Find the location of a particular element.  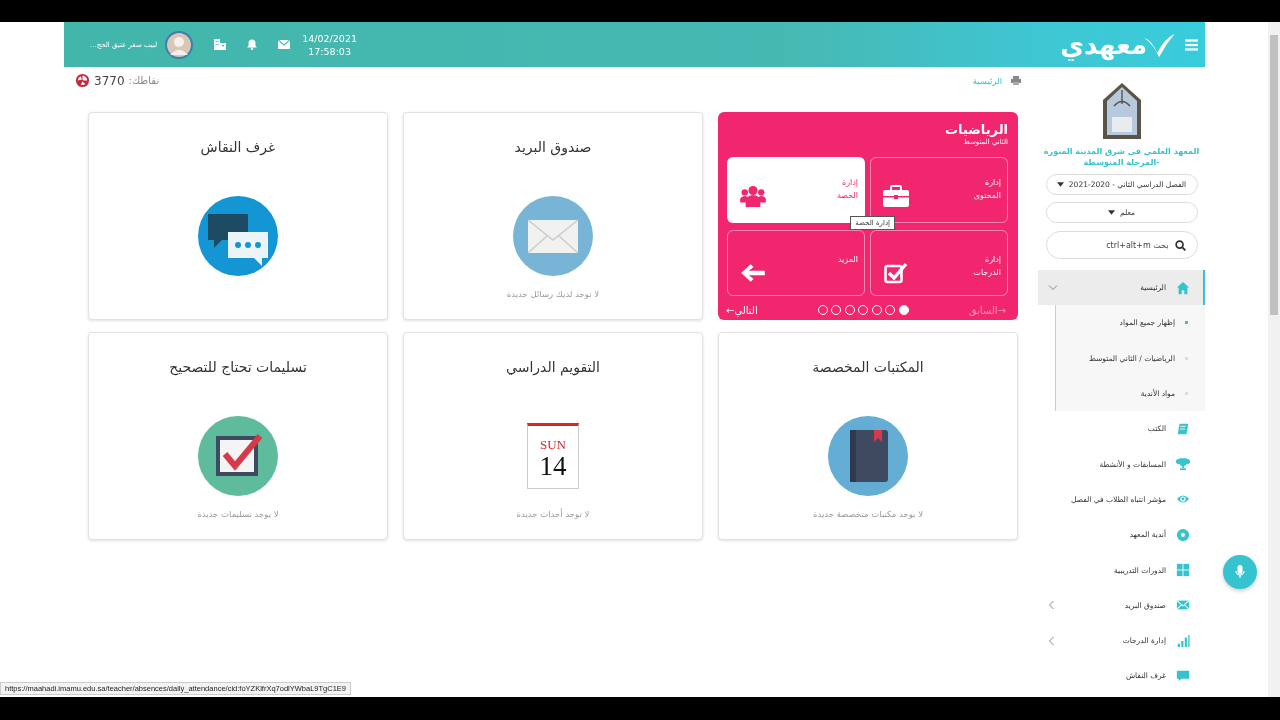

trophy-icon is located at coordinates (1183, 464).